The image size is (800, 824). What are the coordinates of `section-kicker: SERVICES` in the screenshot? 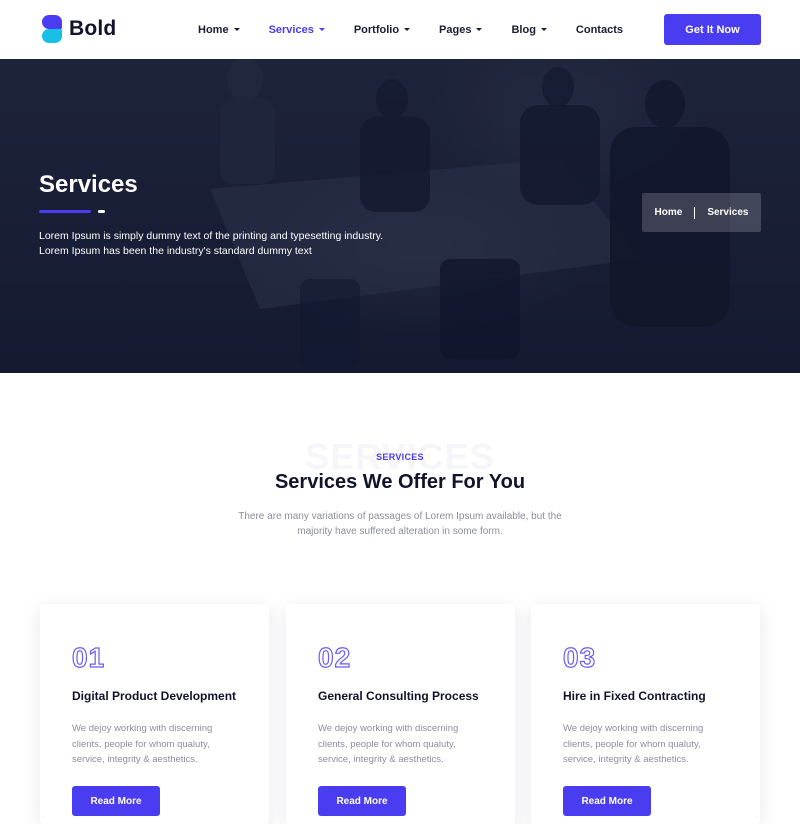 It's located at (400, 457).